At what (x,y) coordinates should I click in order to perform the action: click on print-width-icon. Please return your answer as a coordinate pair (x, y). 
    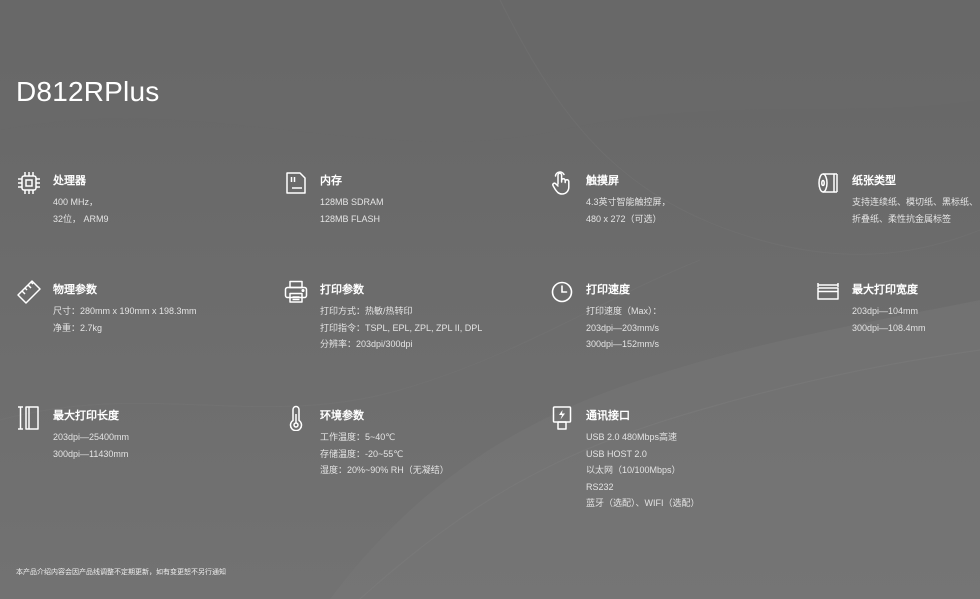
    Looking at the image, I should click on (828, 292).